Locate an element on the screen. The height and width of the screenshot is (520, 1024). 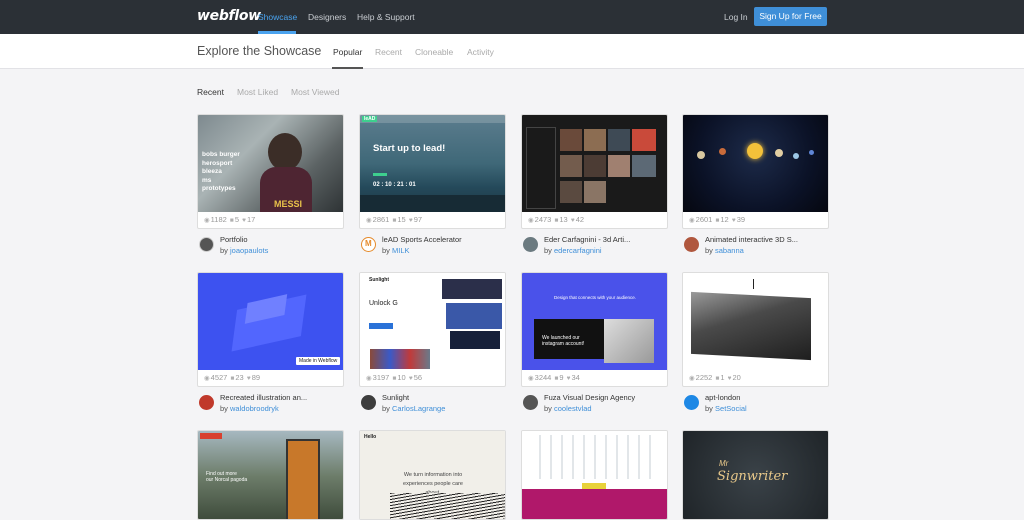
likes-count: 42 is located at coordinates (580, 219).